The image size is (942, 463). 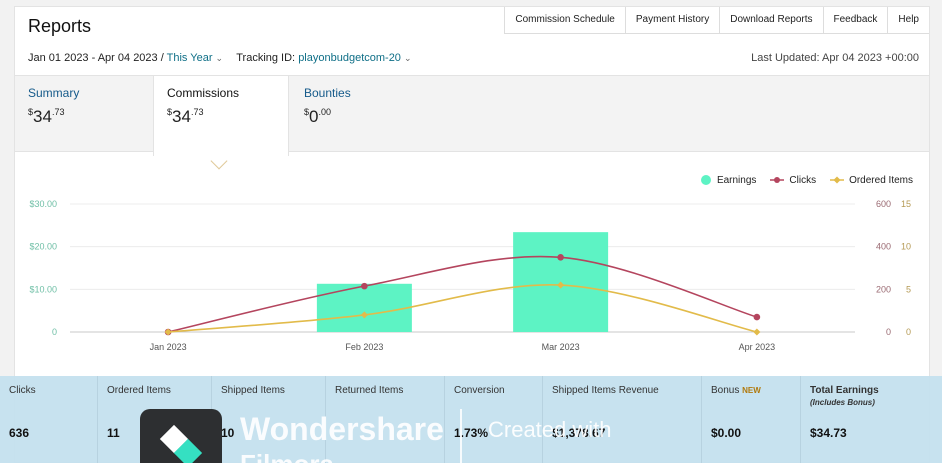 I want to click on tab-label: Bounties, so click(x=327, y=93).